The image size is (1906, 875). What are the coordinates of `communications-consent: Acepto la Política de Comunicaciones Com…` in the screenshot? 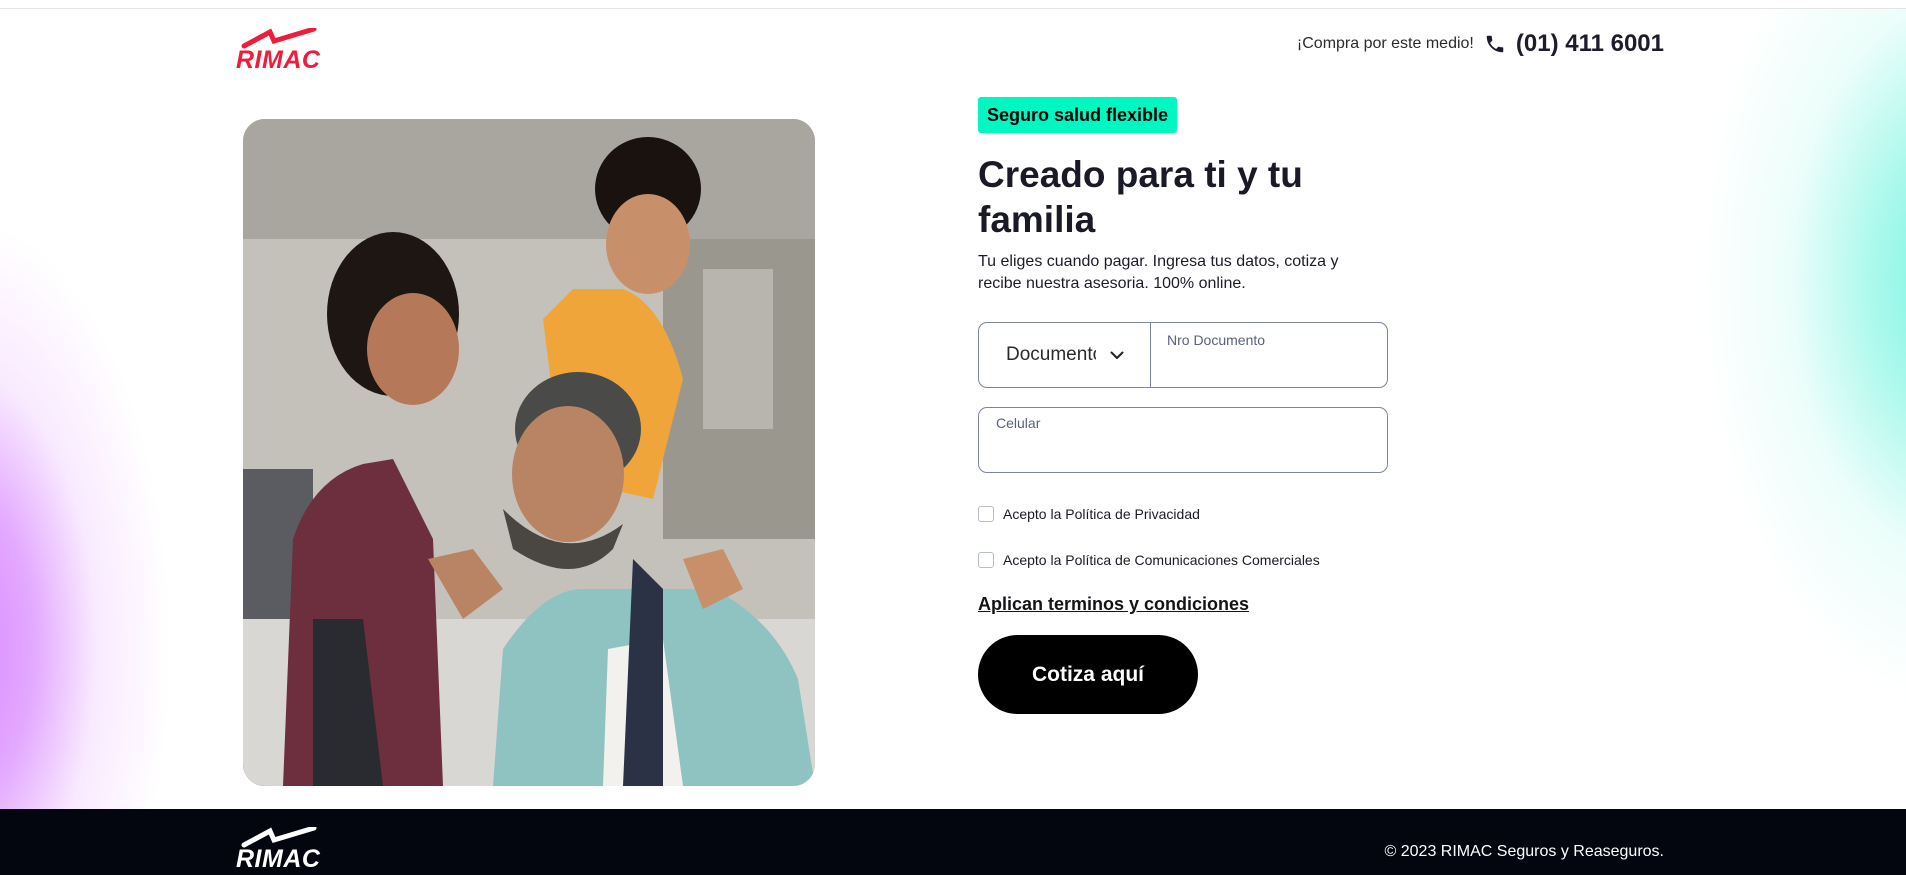 It's located at (1149, 560).